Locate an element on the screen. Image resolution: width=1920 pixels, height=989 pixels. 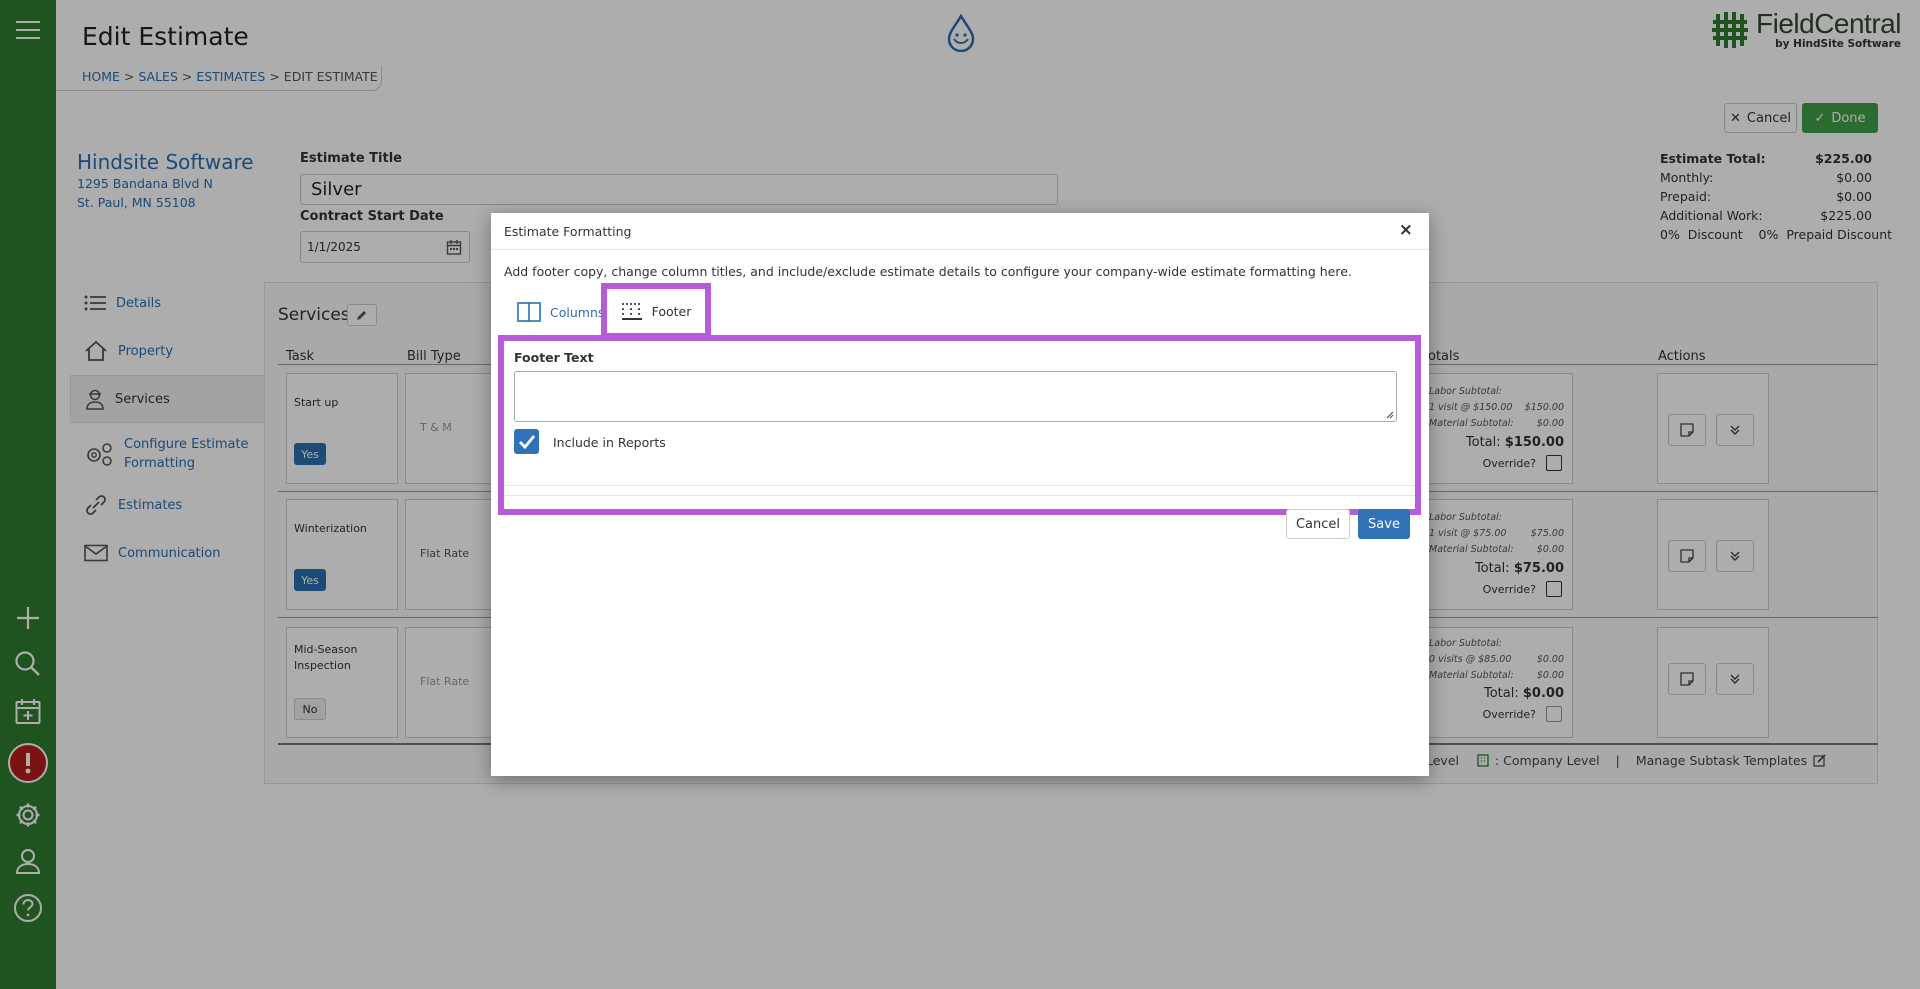
tab-columns: Columns is located at coordinates (560, 312).